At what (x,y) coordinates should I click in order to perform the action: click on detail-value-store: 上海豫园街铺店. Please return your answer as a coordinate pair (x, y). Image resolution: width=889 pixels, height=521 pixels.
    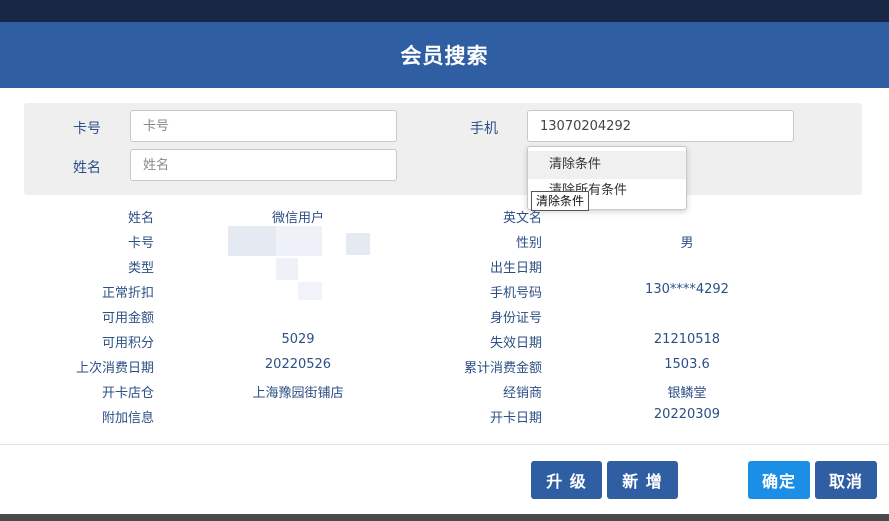
    Looking at the image, I should click on (298, 393).